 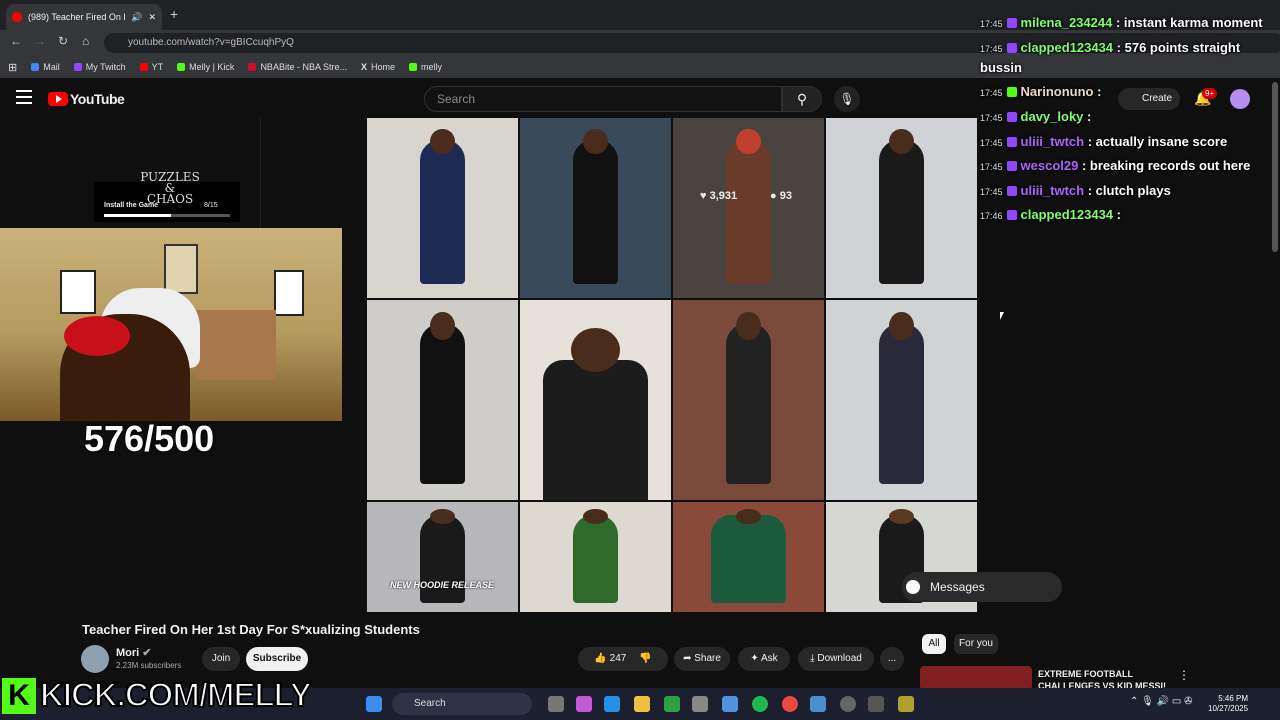 I want to click on menu-icon, so click(x=24, y=97).